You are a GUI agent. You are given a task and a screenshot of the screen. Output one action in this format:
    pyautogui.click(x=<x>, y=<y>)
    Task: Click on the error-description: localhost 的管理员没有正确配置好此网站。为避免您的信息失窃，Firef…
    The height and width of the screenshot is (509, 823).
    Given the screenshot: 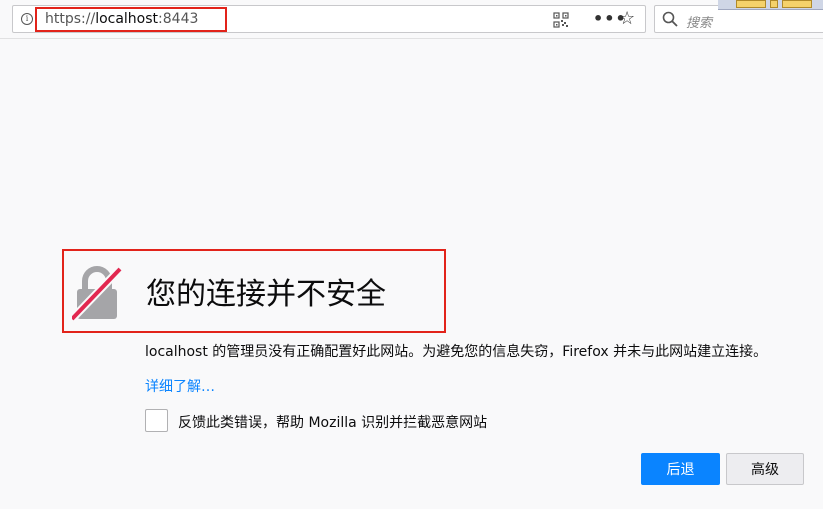 What is the action you would take?
    pyautogui.click(x=456, y=352)
    